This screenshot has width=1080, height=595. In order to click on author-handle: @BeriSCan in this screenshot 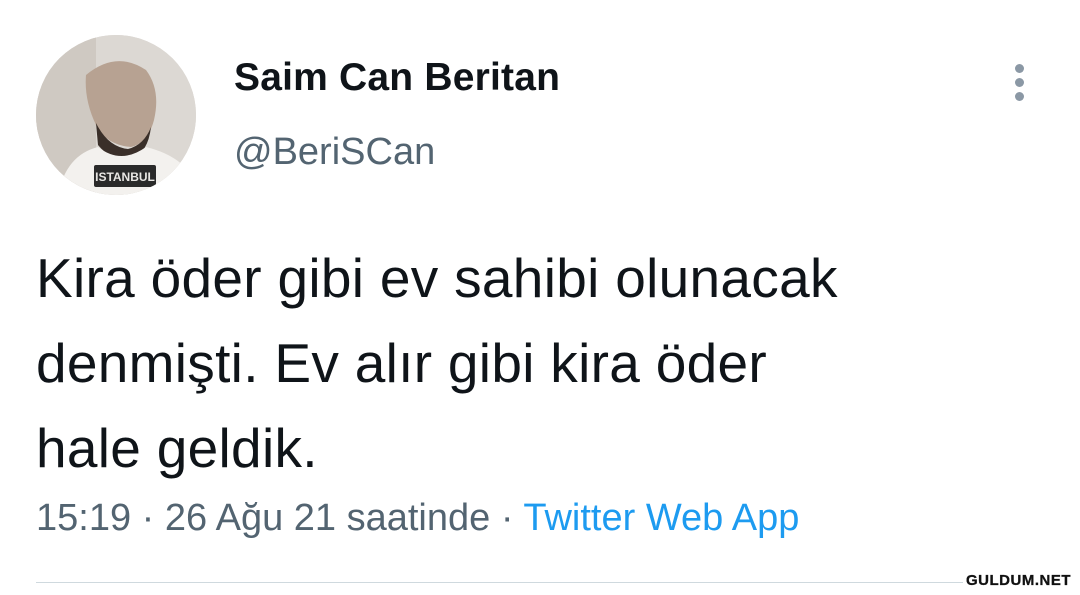, I will do `click(334, 152)`.